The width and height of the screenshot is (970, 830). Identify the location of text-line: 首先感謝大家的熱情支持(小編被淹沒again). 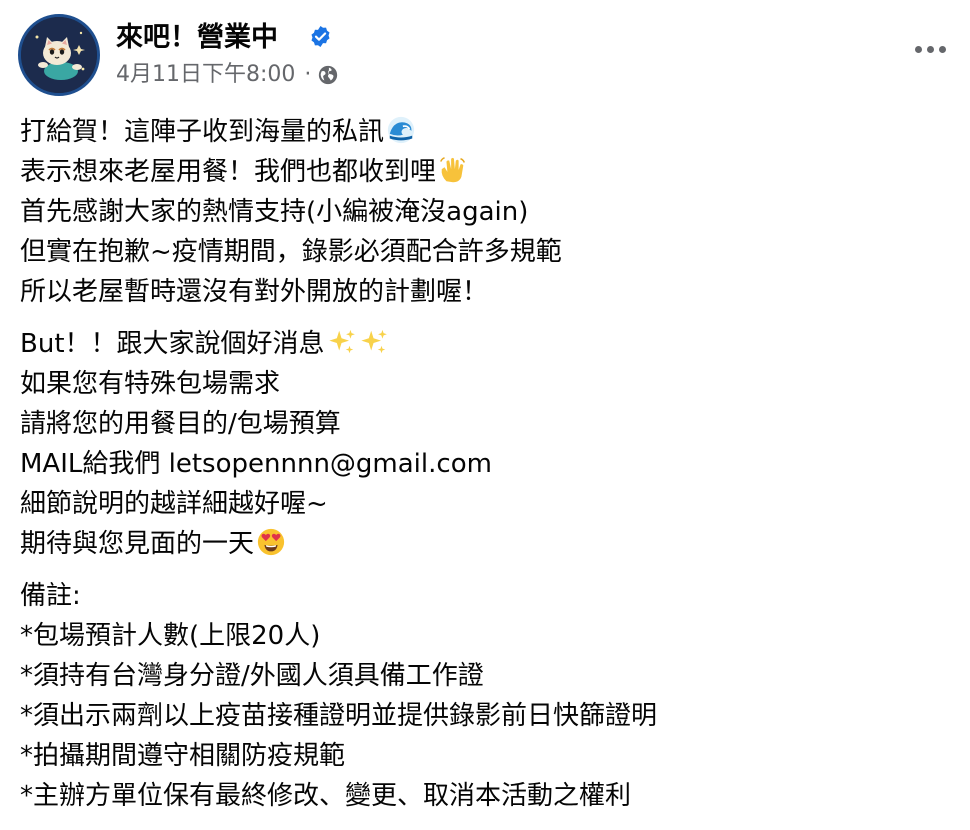
(274, 212).